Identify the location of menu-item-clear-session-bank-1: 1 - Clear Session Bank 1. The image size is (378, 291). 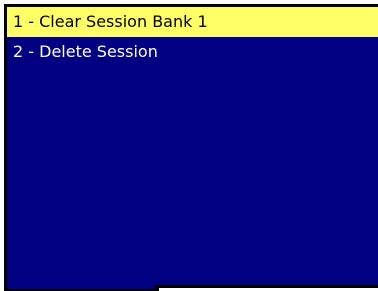
(192, 22).